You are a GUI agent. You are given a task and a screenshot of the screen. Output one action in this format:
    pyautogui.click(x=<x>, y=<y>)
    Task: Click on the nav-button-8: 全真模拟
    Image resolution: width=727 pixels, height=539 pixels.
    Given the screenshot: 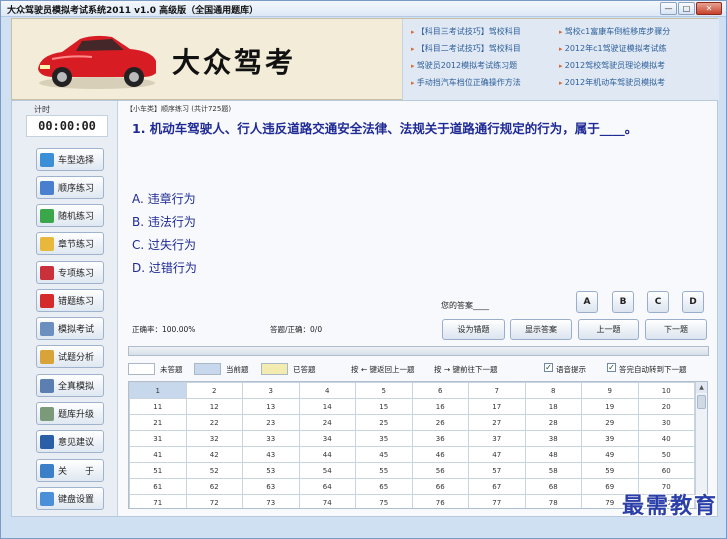 What is the action you would take?
    pyautogui.click(x=70, y=385)
    